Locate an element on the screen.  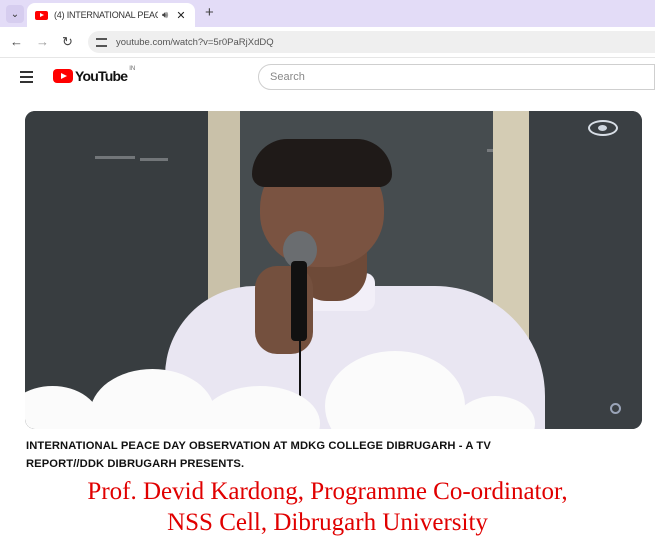
tab-search-button: ⌄ is located at coordinates (15, 14).